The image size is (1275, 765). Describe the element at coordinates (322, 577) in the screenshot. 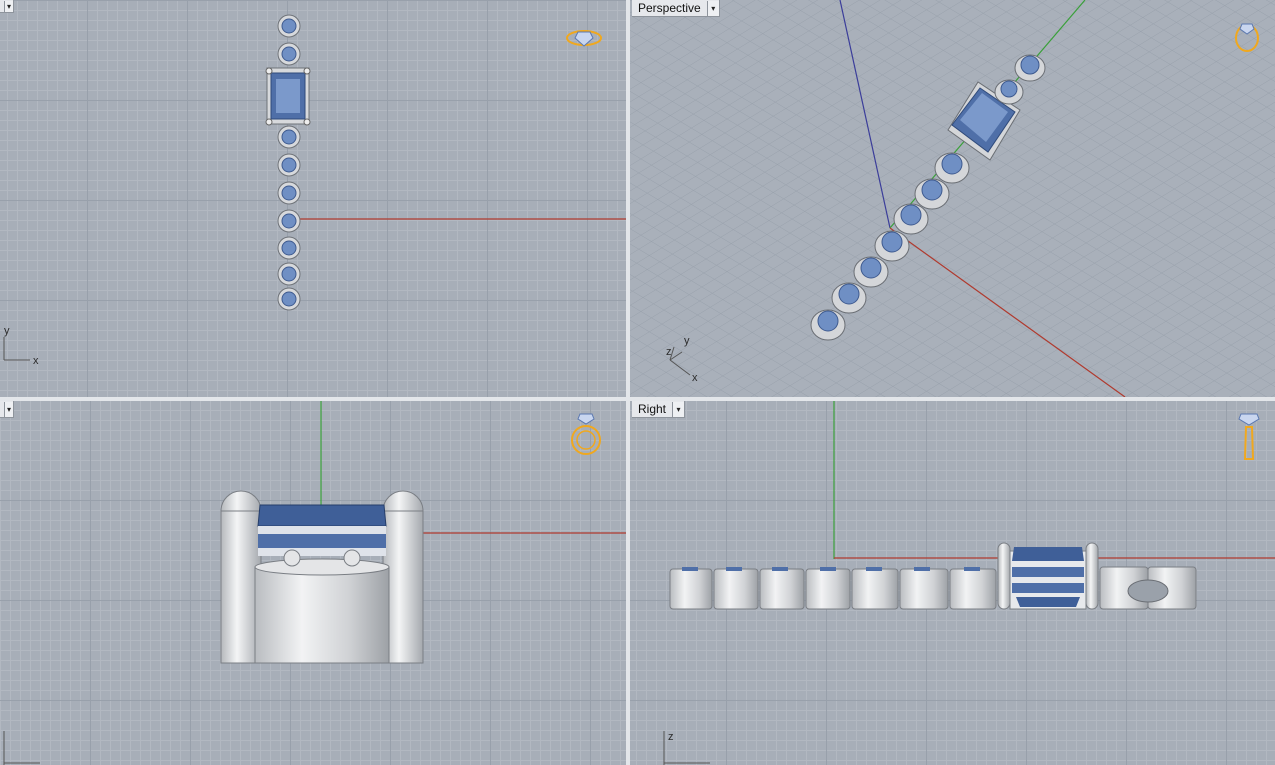

I see `front-model` at that location.